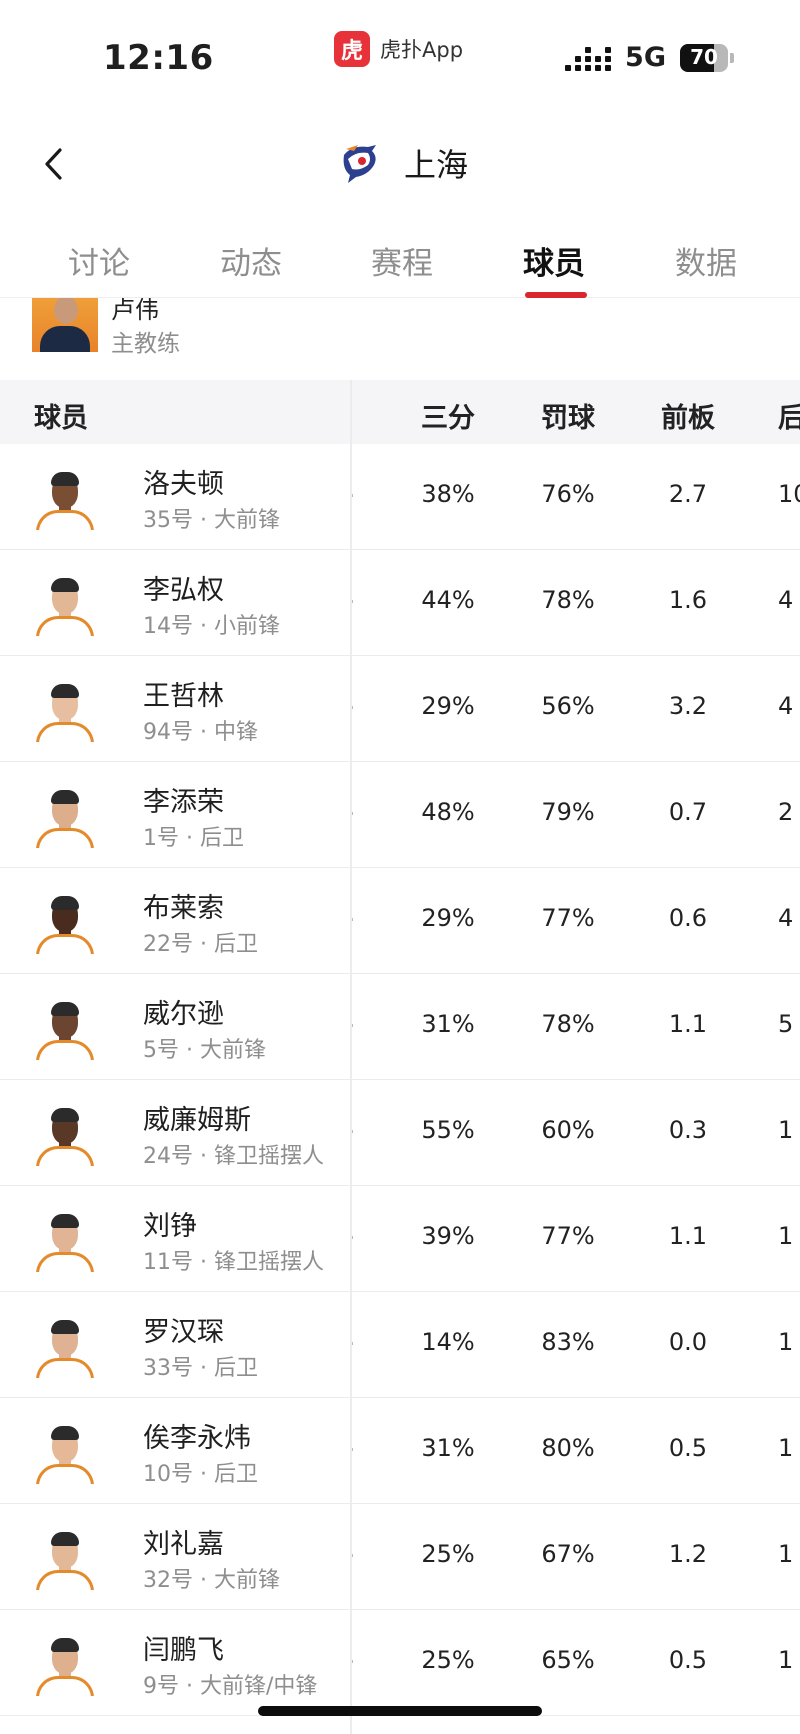 The height and width of the screenshot is (1734, 800). I want to click on player-name: 威尔逊, so click(183, 1014).